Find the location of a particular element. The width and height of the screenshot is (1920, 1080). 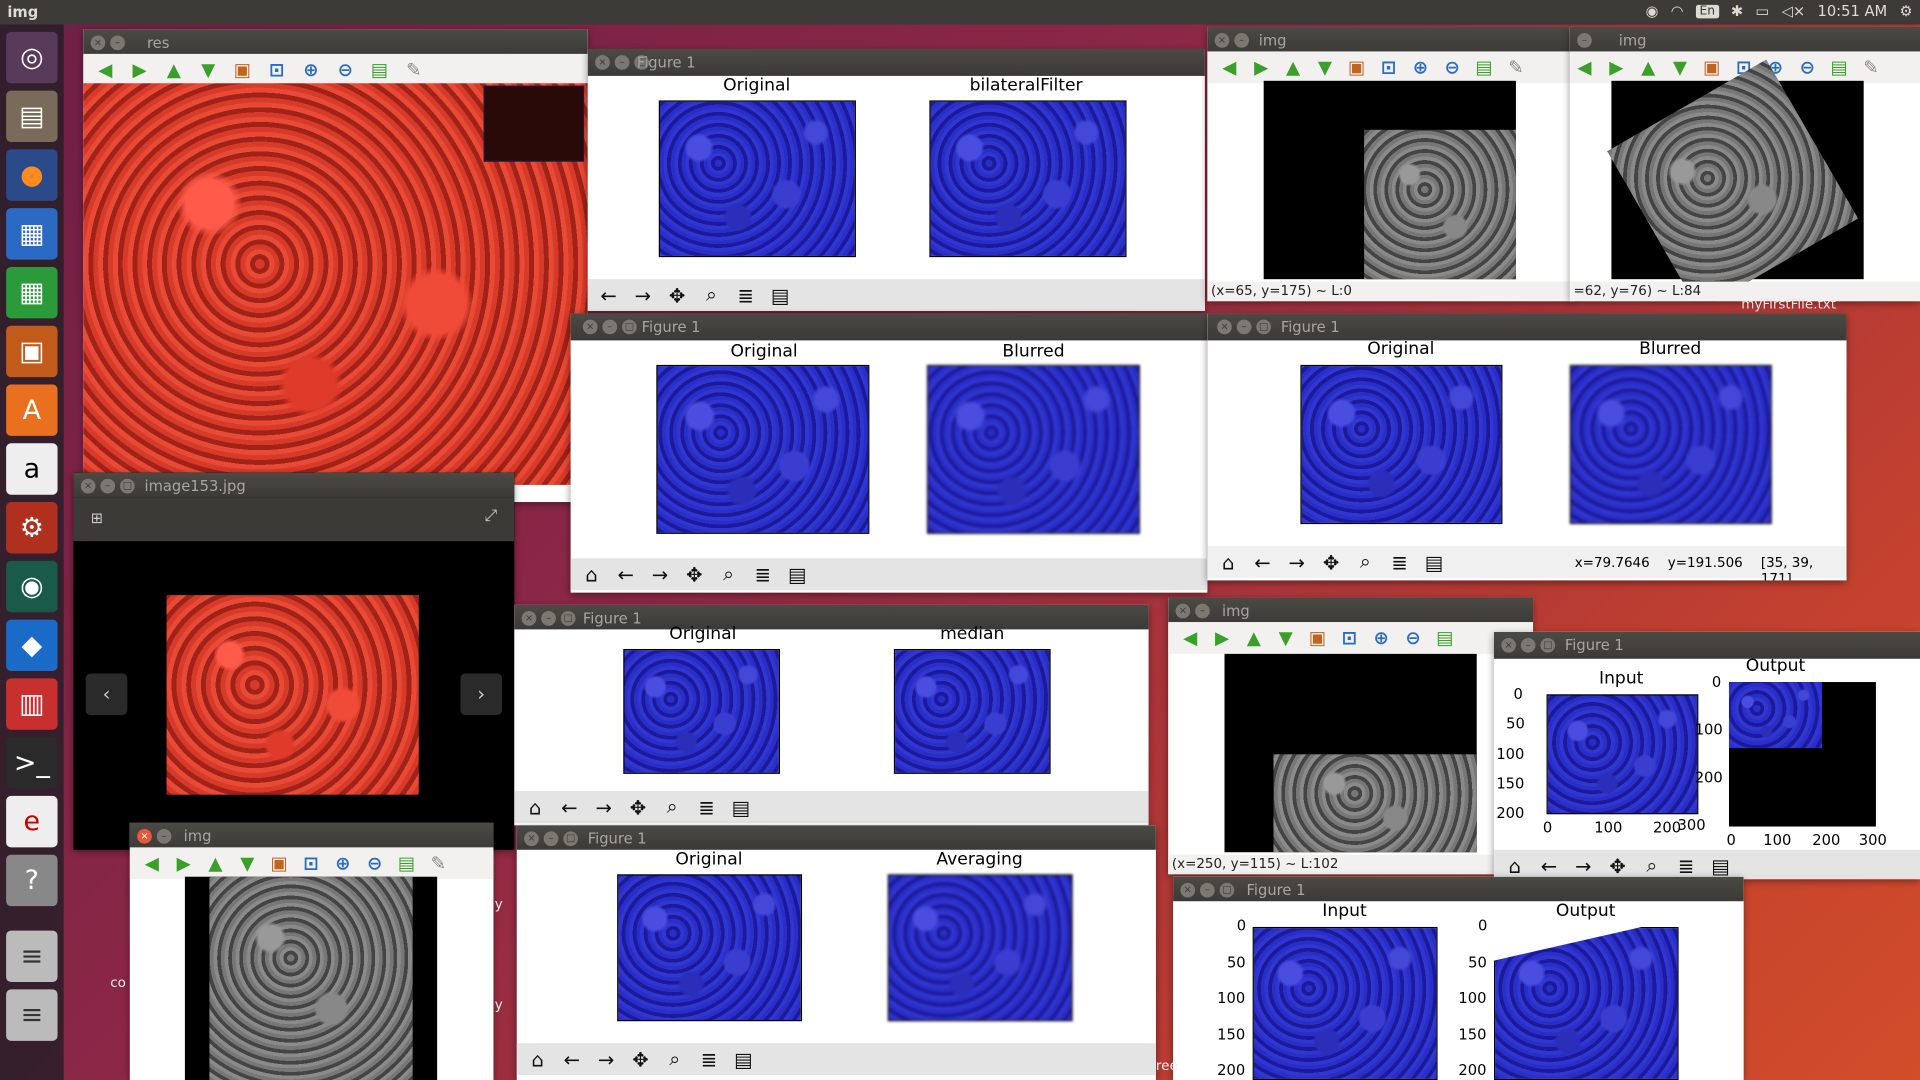

firefox-icon: ● is located at coordinates (32, 175).